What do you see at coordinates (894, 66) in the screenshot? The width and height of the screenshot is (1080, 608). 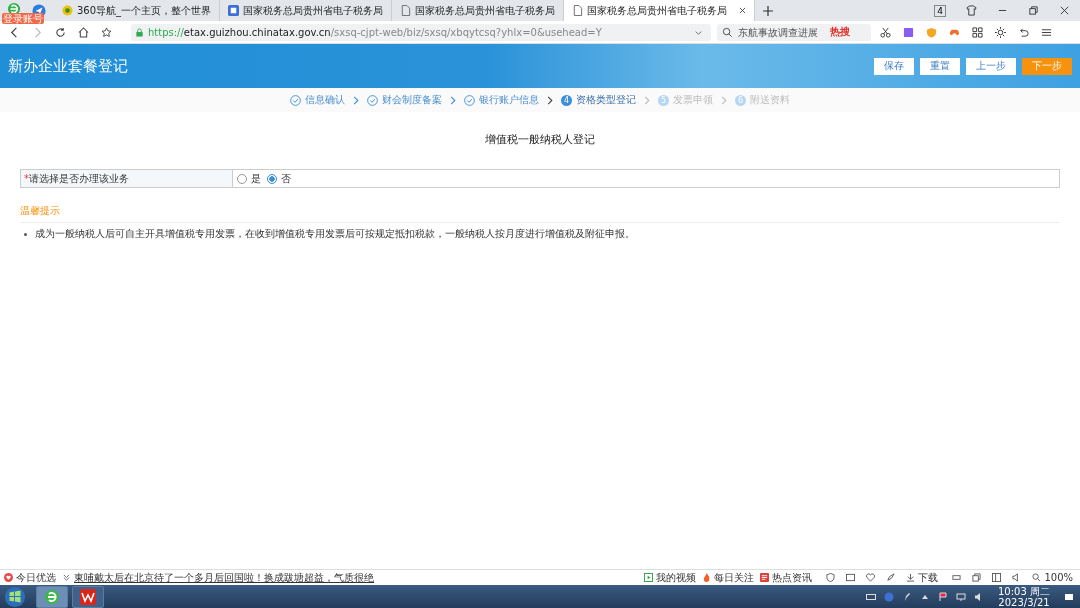 I see `toolbar-button: 保存` at bounding box center [894, 66].